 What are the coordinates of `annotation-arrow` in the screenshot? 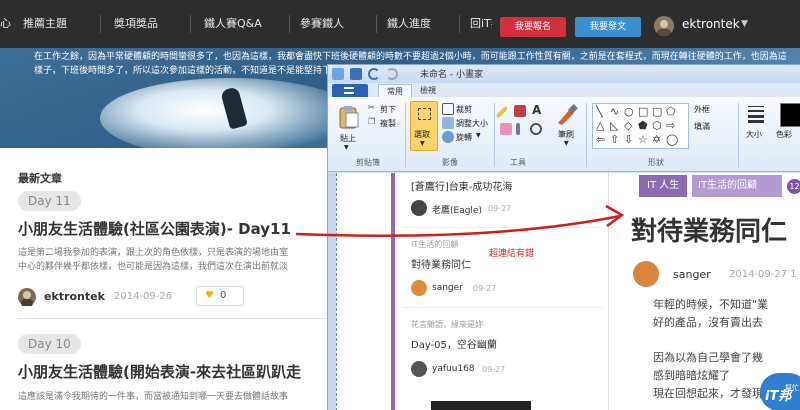 It's located at (460, 220).